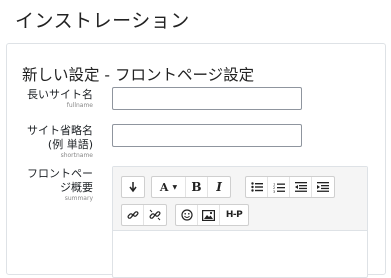 This screenshot has width=391, height=278. I want to click on fullname-label: 長いサイト名, so click(60, 94).